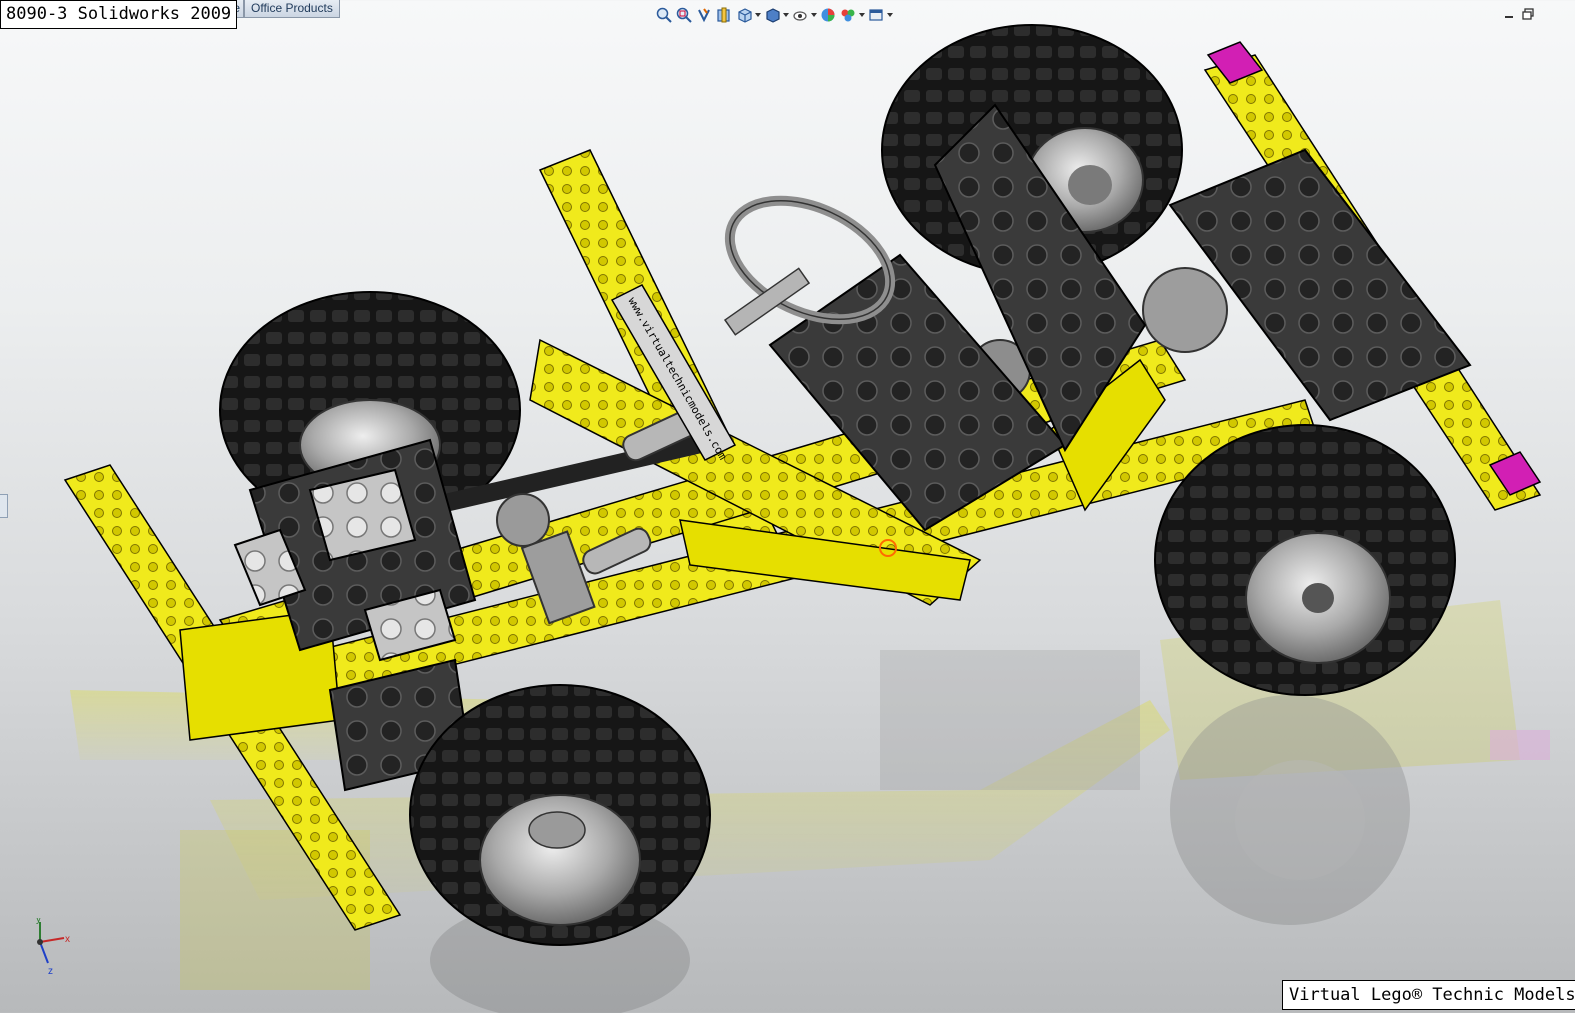 This screenshot has width=1575, height=1013. Describe the element at coordinates (848, 15) in the screenshot. I see `apply-scene-icon` at that location.